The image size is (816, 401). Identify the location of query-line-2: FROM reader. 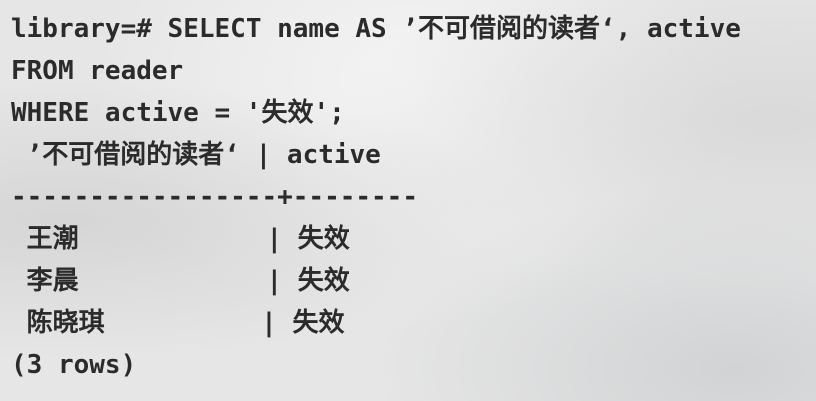
(97, 71).